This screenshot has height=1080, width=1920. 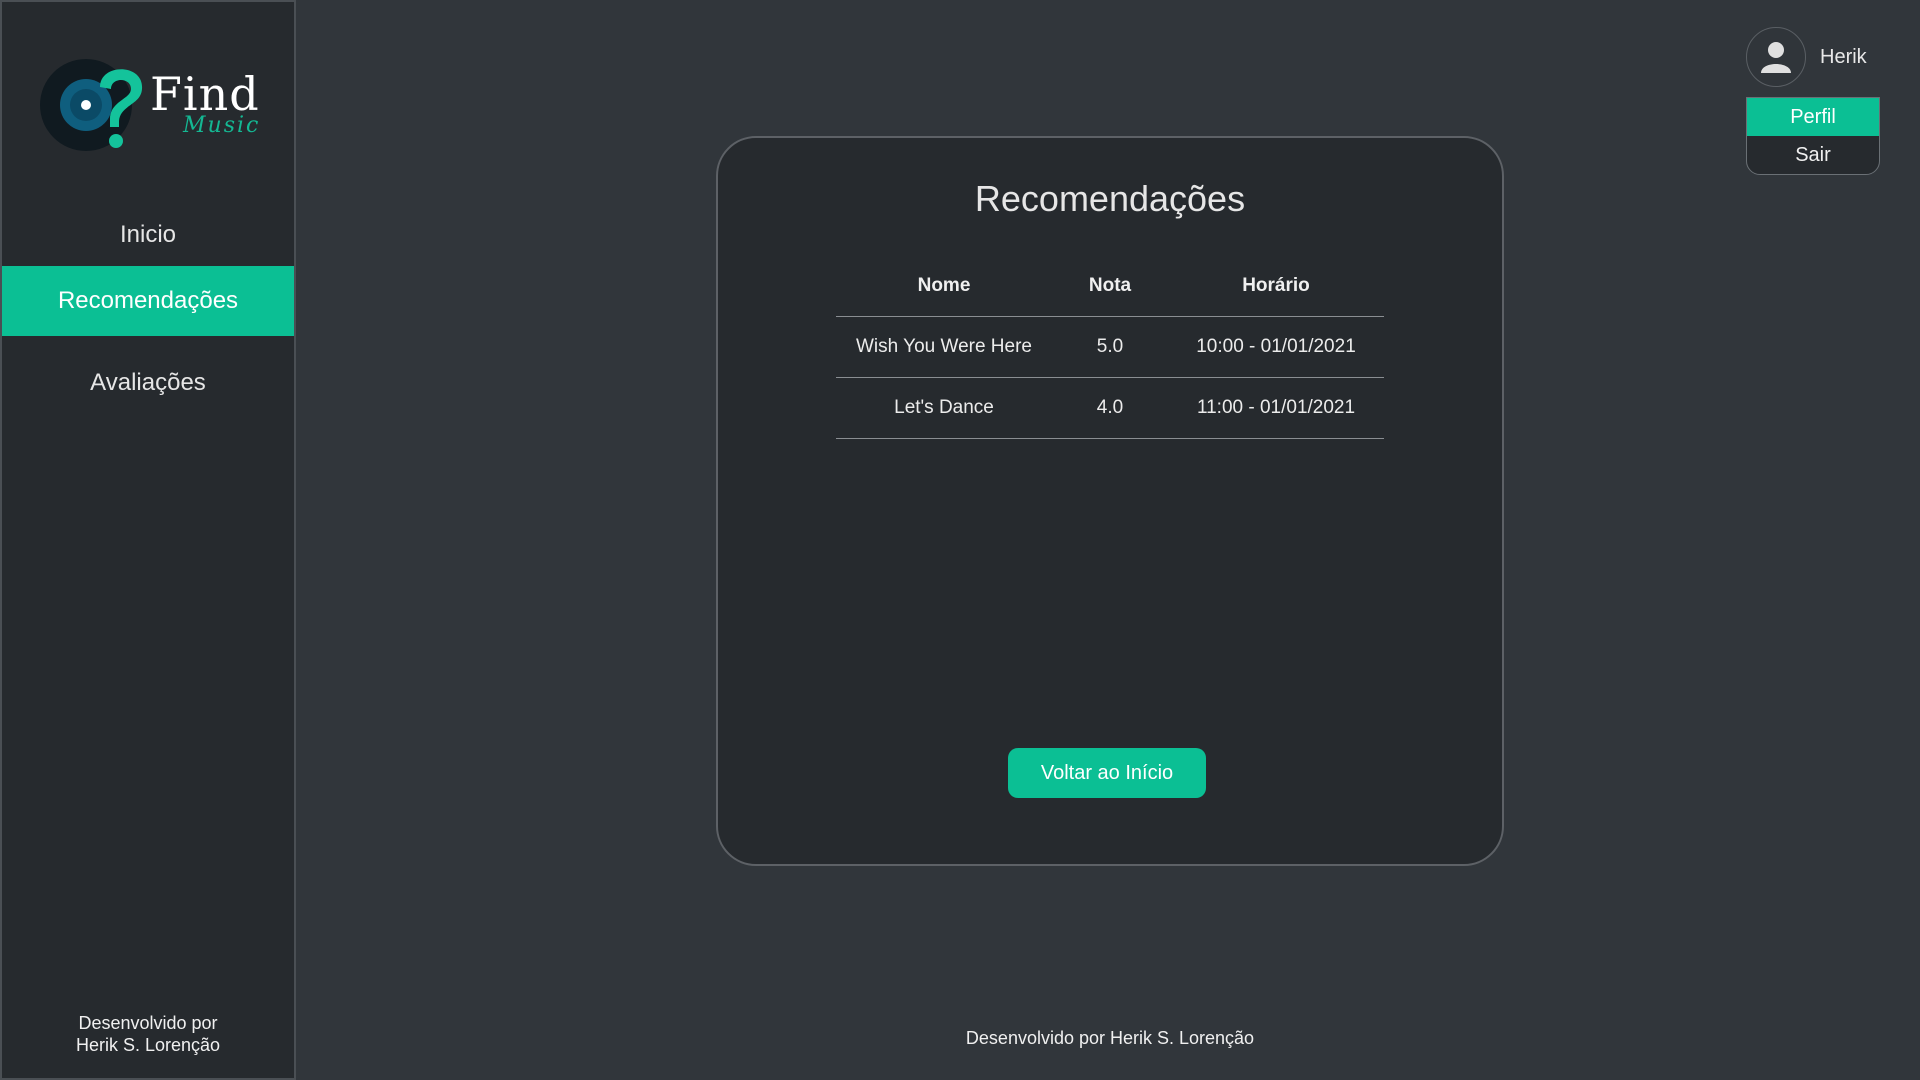 I want to click on logo-tagline: Music, so click(x=222, y=125).